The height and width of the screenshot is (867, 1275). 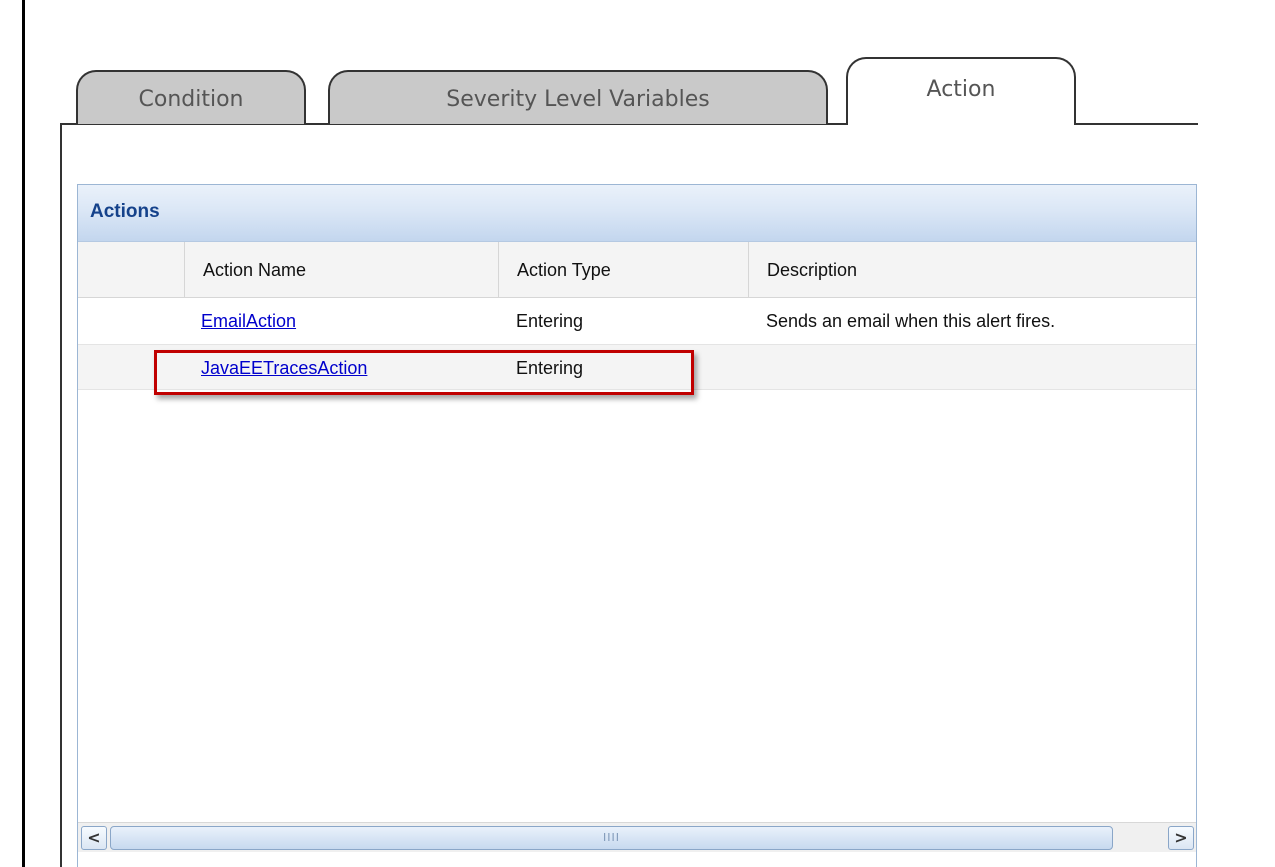 What do you see at coordinates (623, 269) in the screenshot?
I see `column-header-action-type: Action Type` at bounding box center [623, 269].